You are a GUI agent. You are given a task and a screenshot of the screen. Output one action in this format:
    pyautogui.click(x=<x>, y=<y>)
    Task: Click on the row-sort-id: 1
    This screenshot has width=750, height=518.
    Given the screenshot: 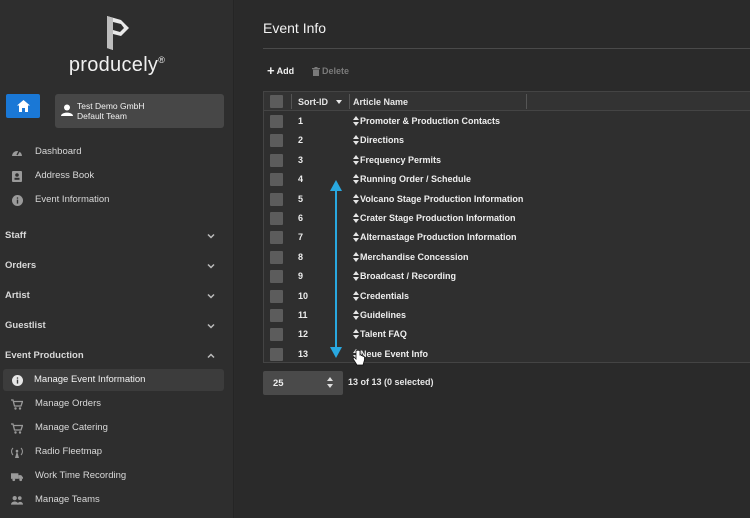 What is the action you would take?
    pyautogui.click(x=301, y=121)
    